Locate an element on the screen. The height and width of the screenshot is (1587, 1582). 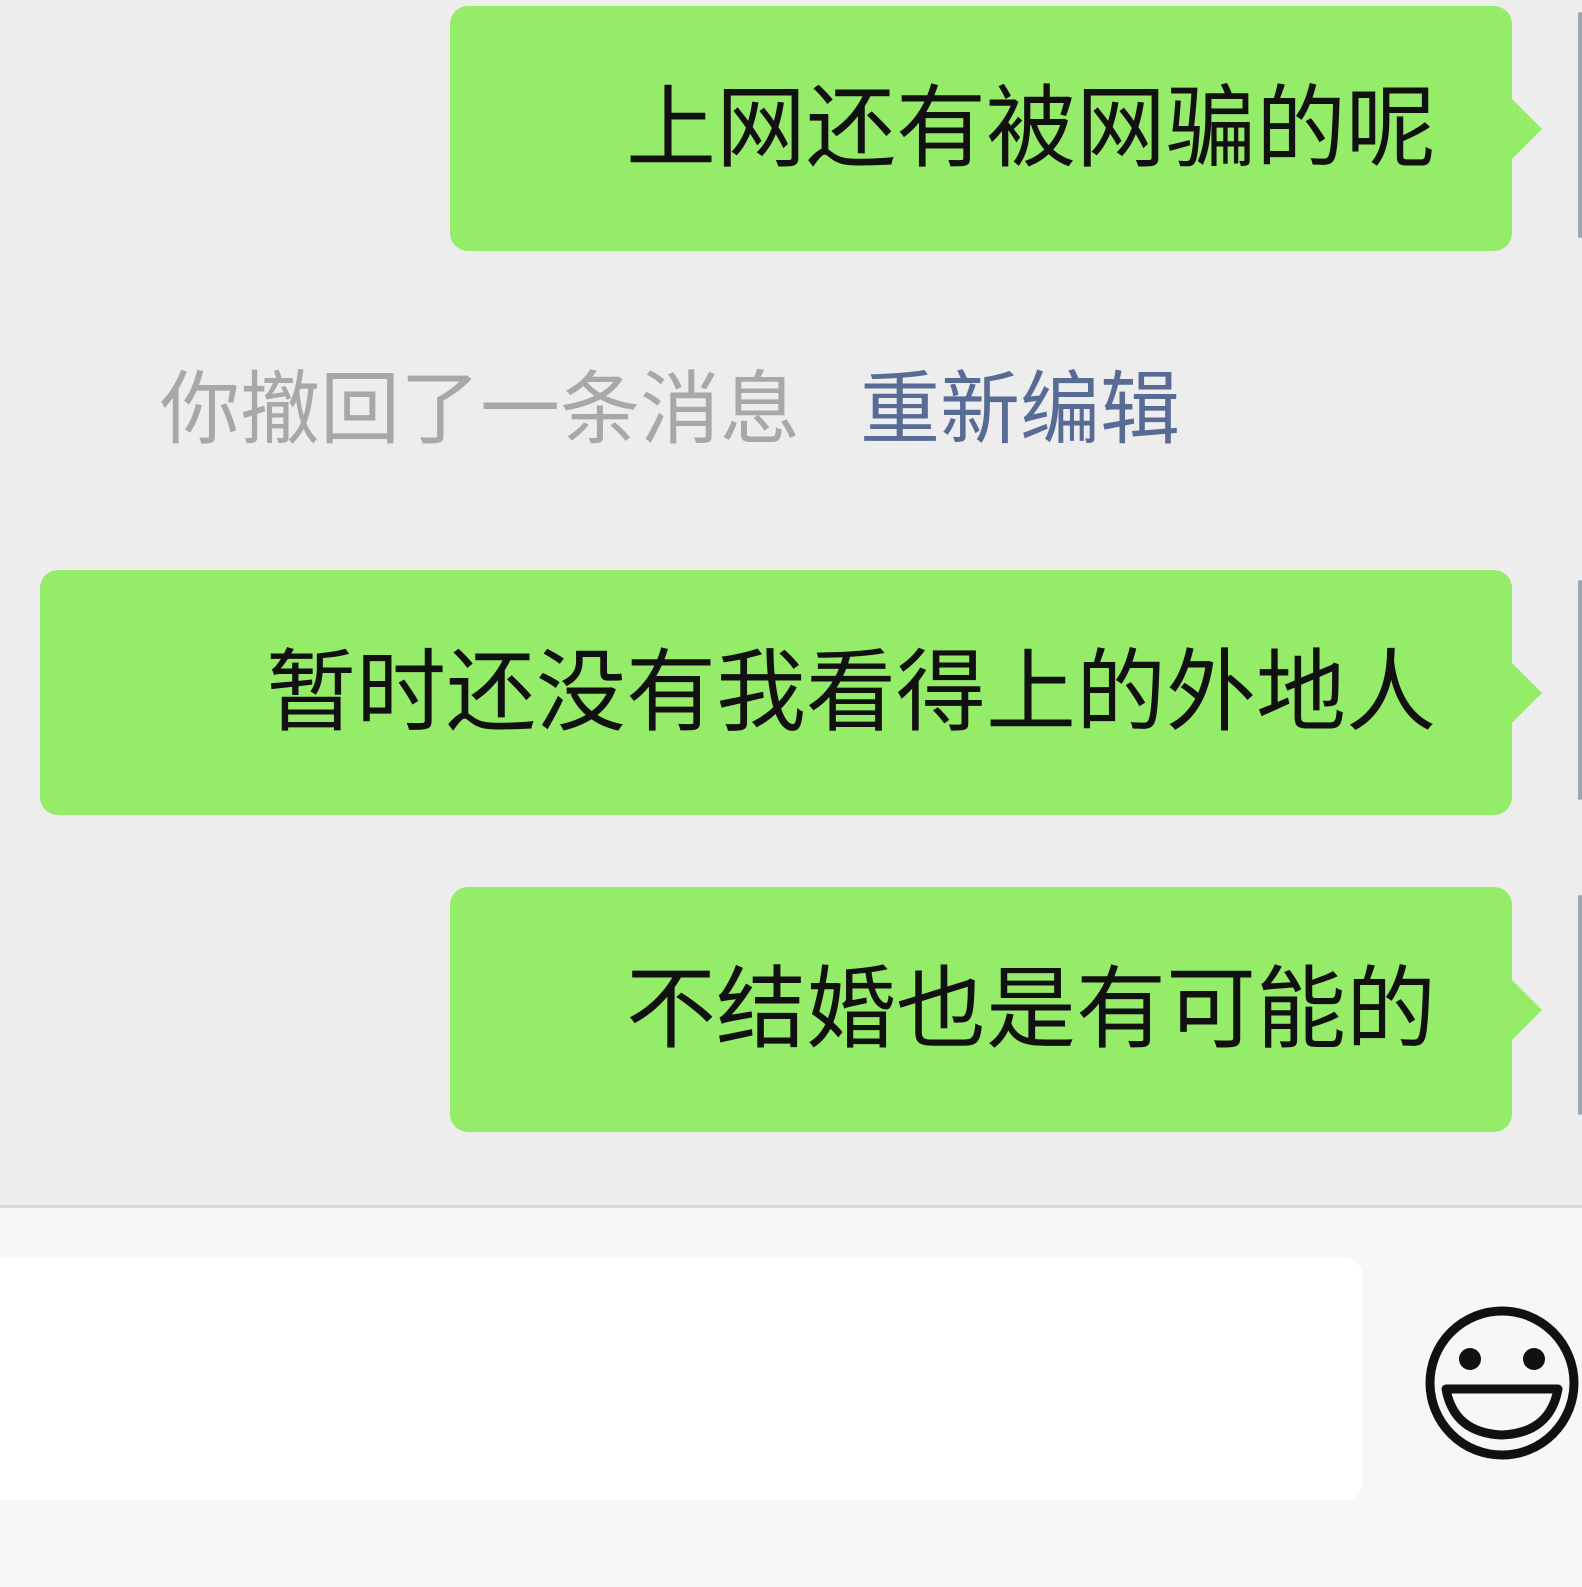
outgoing-message-bubble: 不结婚也是有可能的 is located at coordinates (996, 1009).